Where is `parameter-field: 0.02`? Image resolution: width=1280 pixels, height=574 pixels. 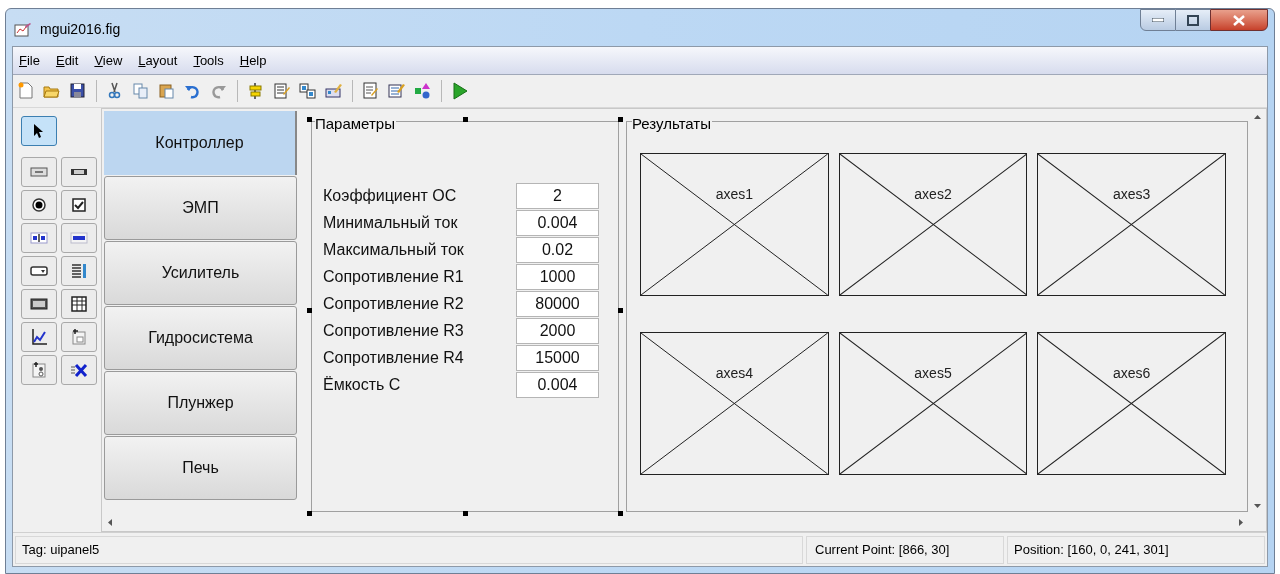 parameter-field: 0.02 is located at coordinates (557, 249).